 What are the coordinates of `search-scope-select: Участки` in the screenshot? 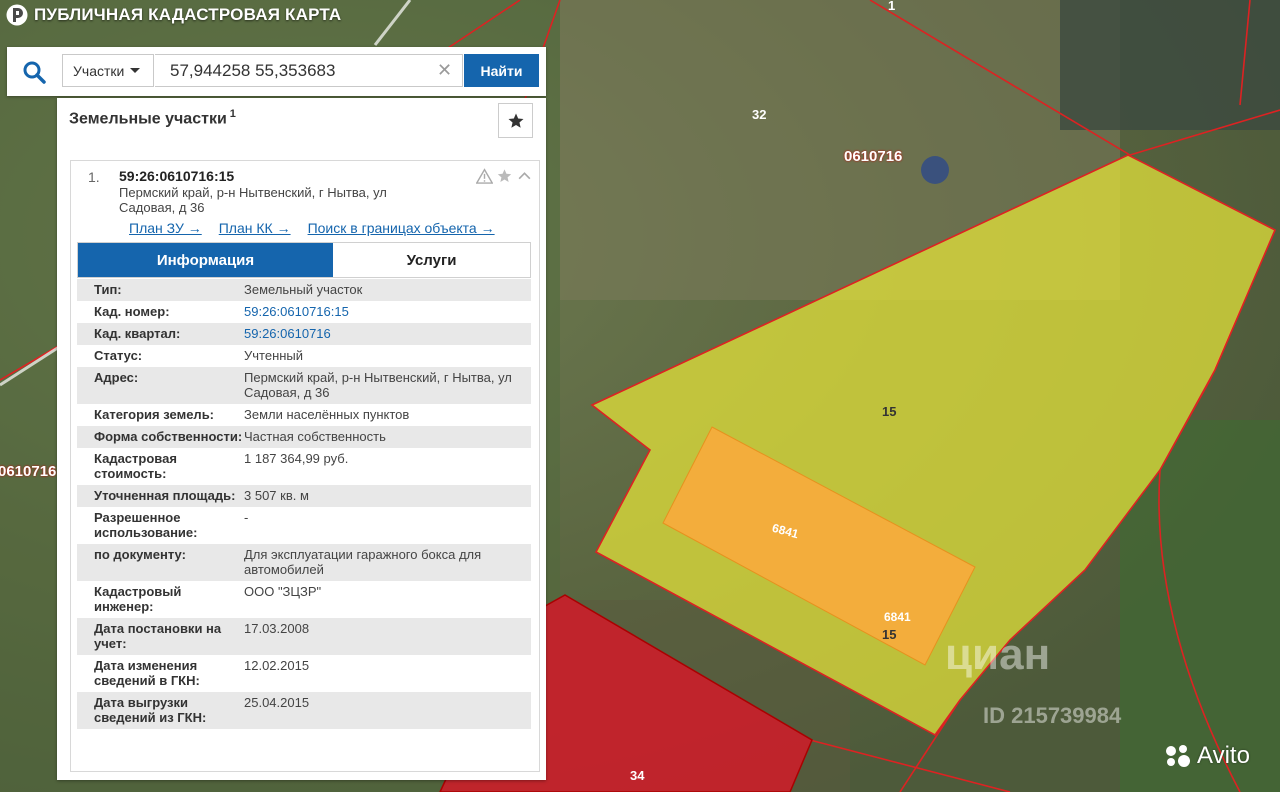 It's located at (108, 70).